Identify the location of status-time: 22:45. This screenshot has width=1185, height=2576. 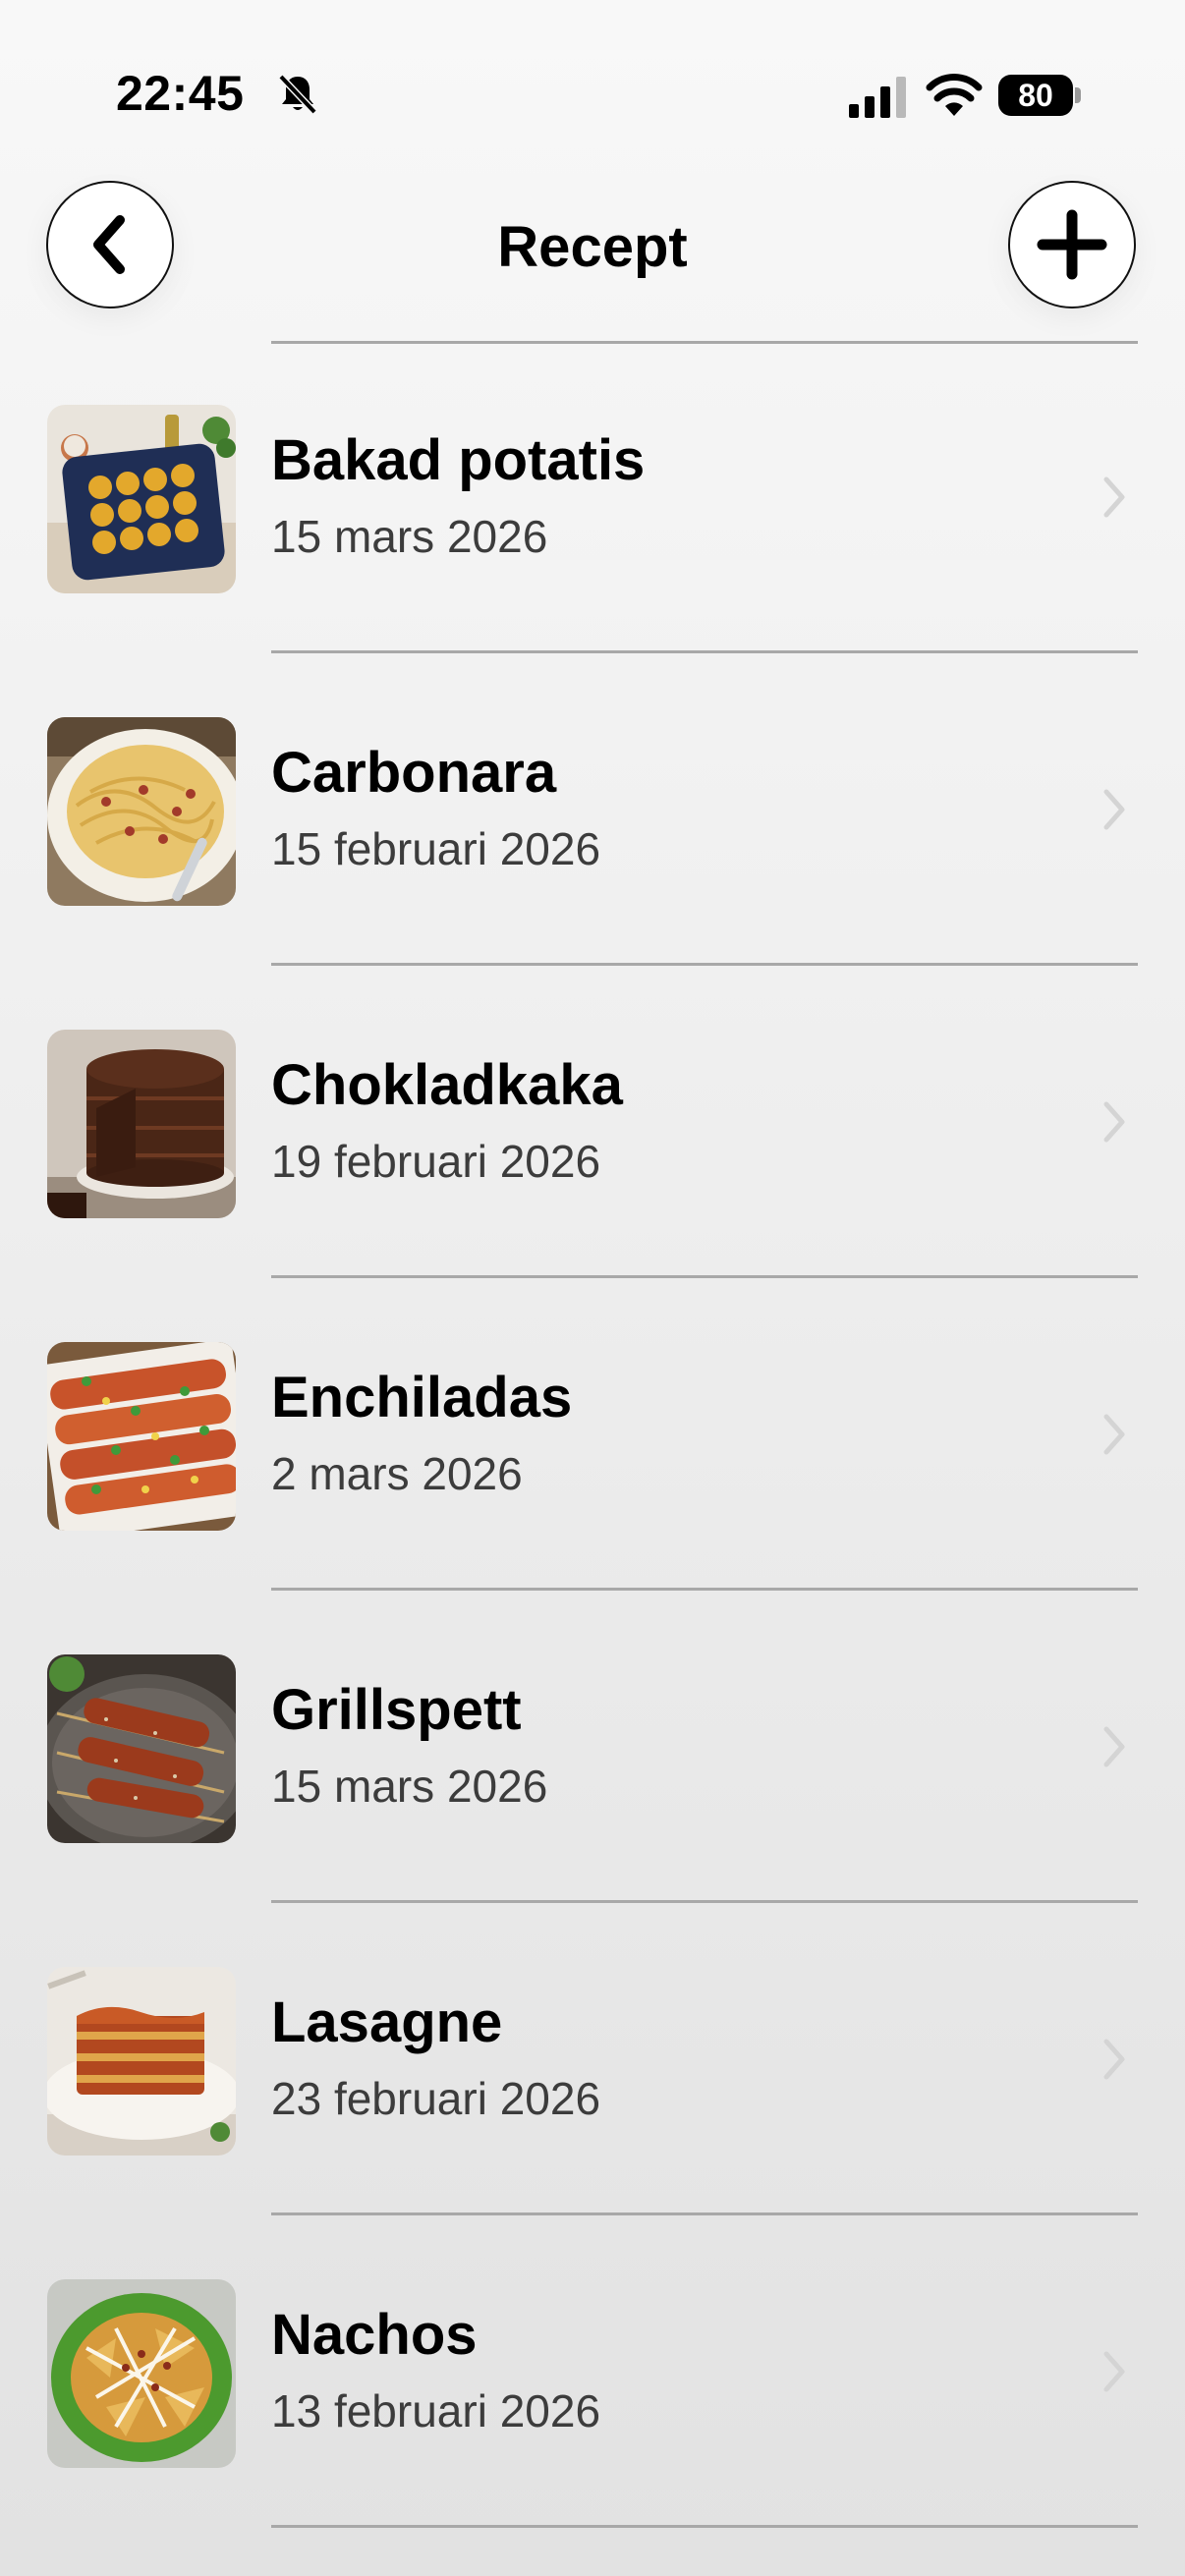
(181, 93).